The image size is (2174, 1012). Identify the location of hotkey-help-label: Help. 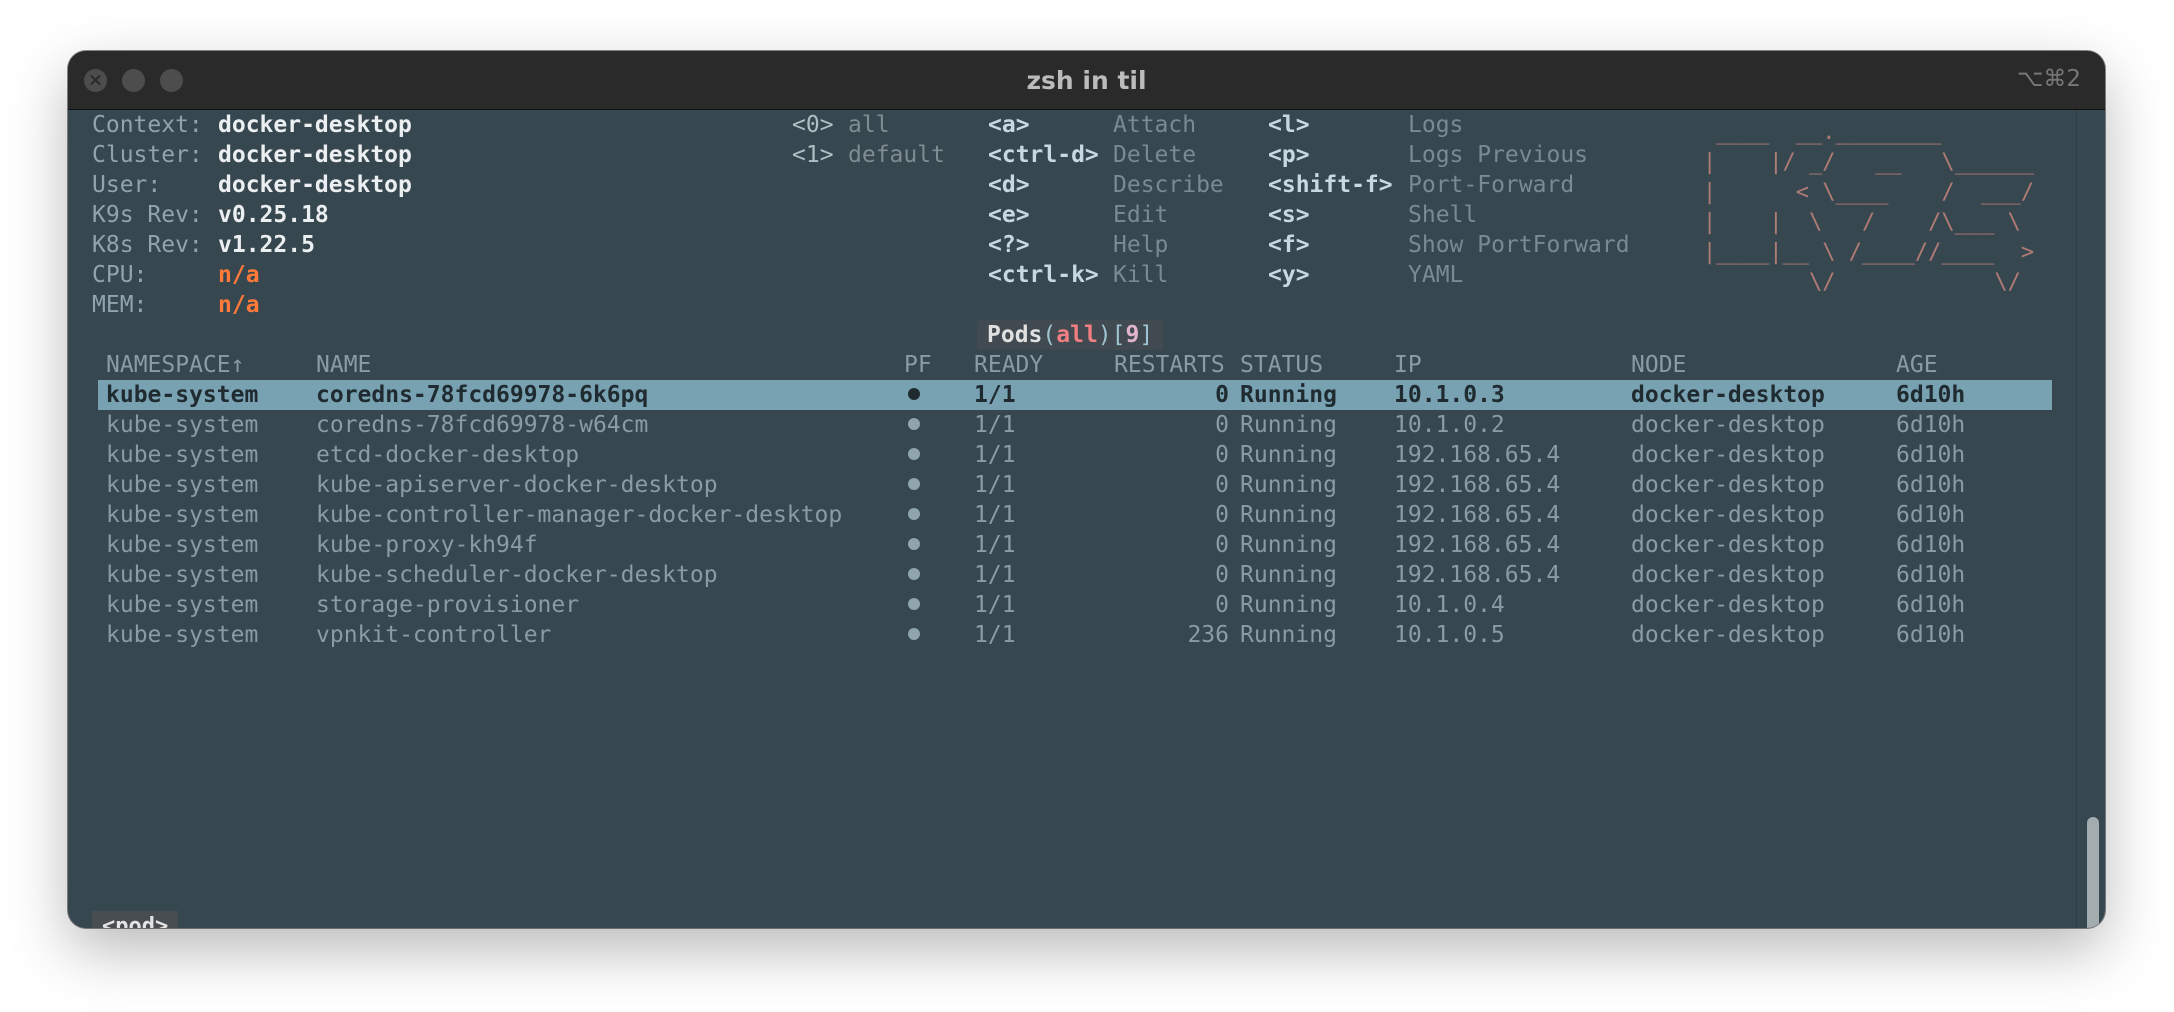
(1140, 245).